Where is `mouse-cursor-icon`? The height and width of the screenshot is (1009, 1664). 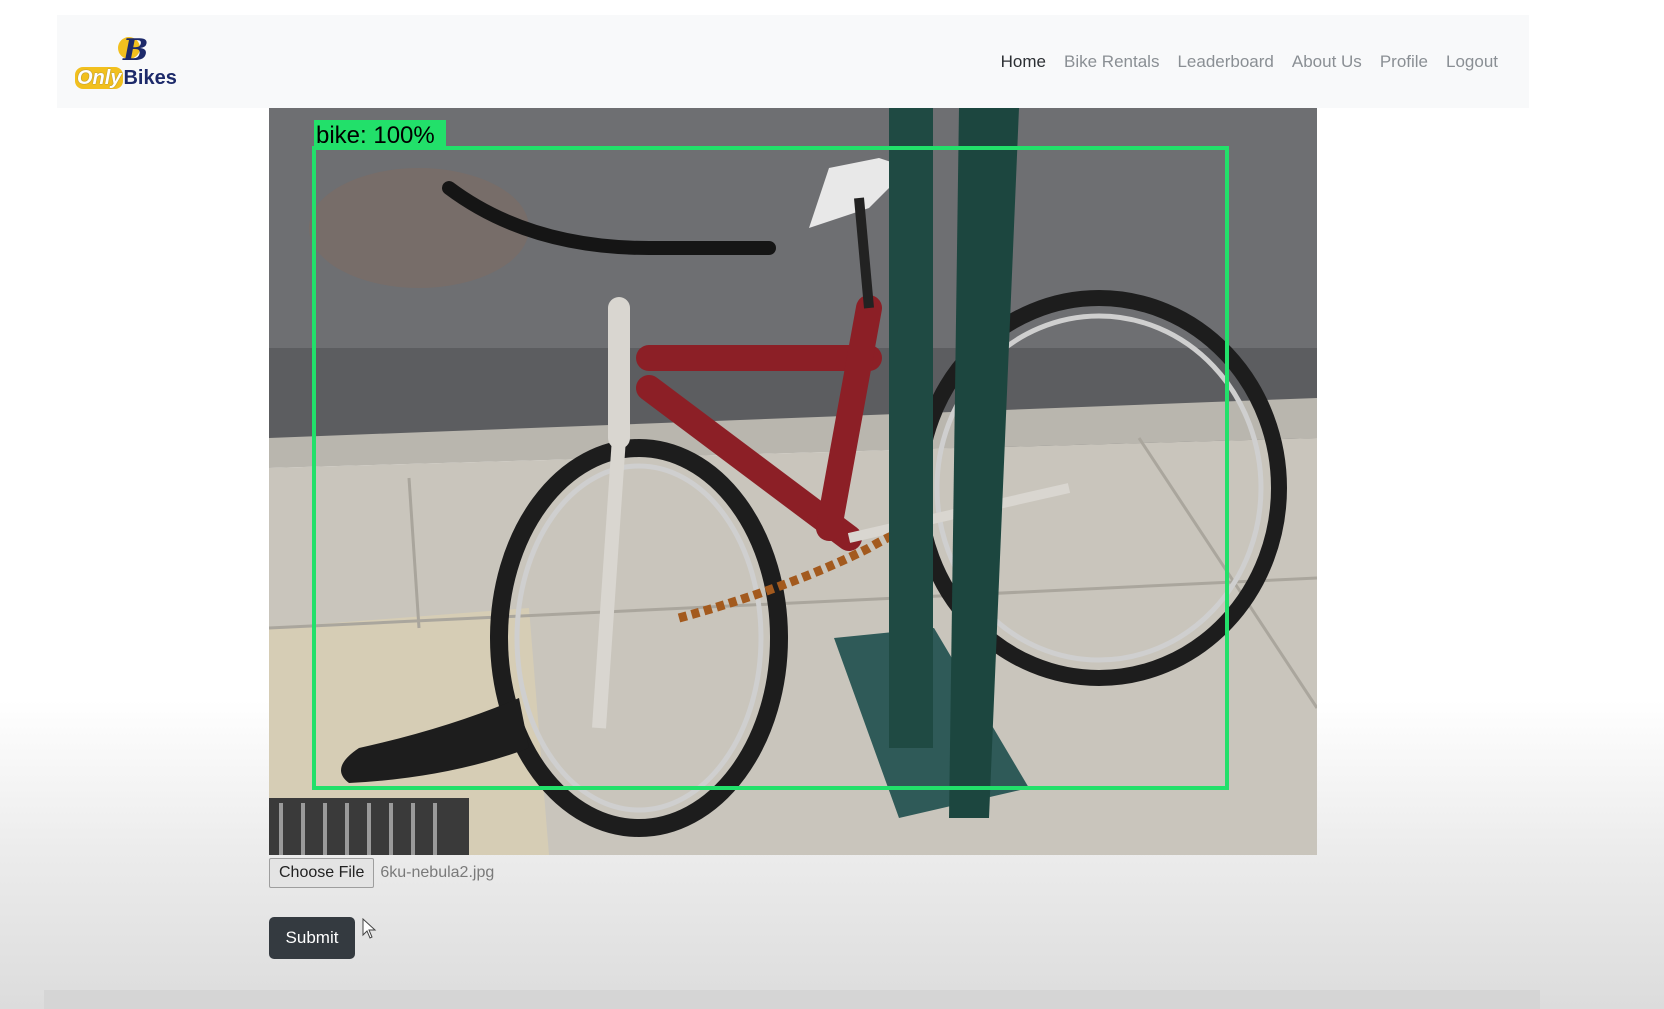
mouse-cursor-icon is located at coordinates (369, 928).